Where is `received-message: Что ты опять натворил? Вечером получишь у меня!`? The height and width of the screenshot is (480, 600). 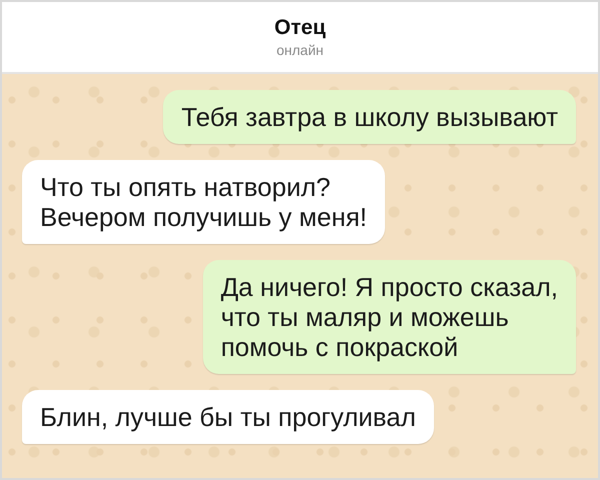
received-message: Что ты опять натворил? Вечером получишь у меня! is located at coordinates (204, 202).